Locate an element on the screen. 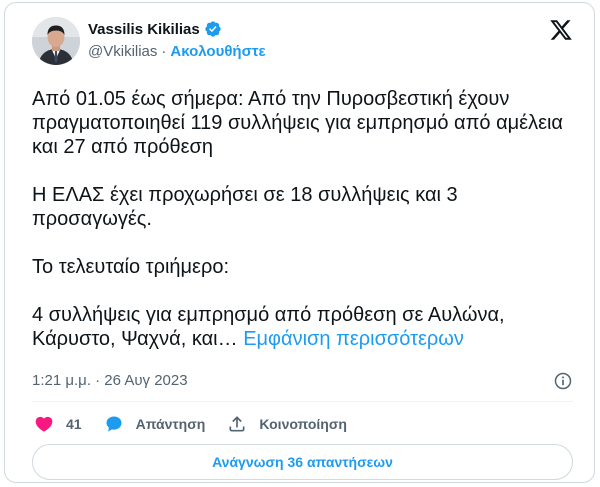 Image resolution: width=600 pixels, height=487 pixels. heart-icon is located at coordinates (44, 424).